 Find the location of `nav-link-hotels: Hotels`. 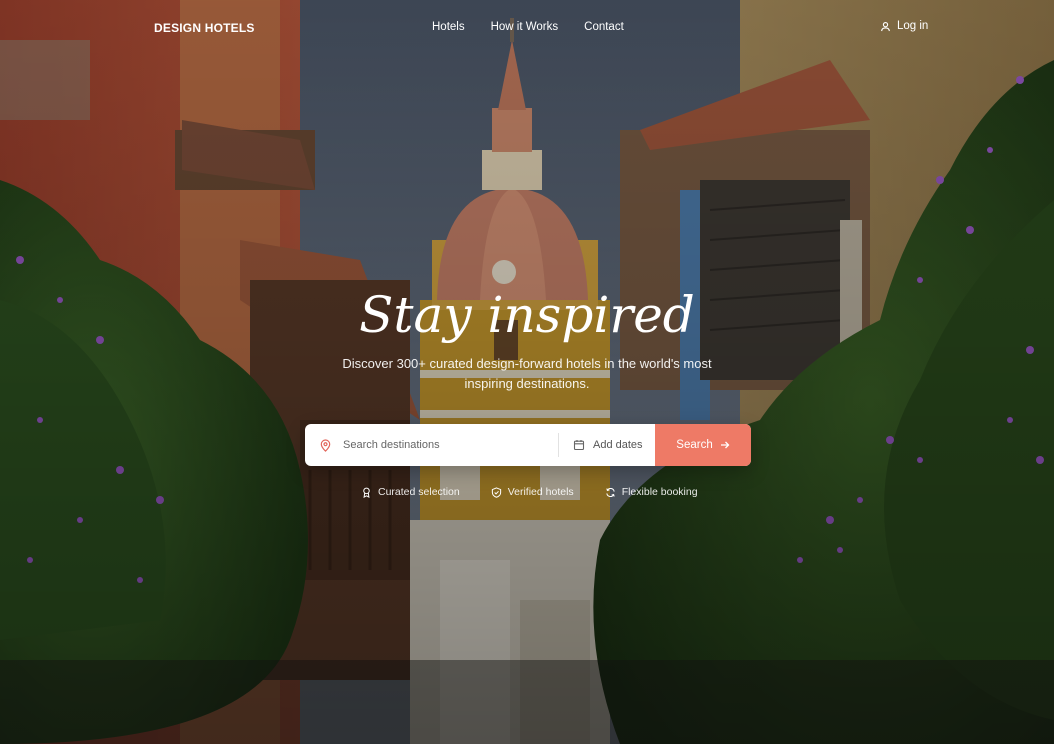

nav-link-hotels: Hotels is located at coordinates (448, 27).